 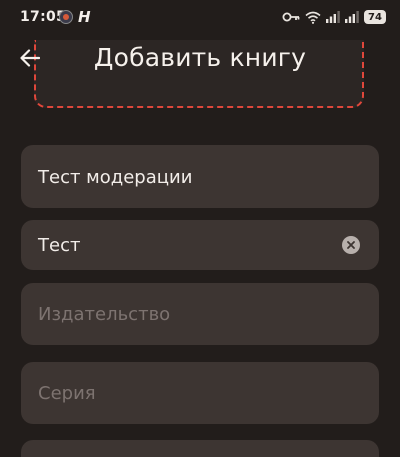 I want to click on next-field, so click(x=200, y=448).